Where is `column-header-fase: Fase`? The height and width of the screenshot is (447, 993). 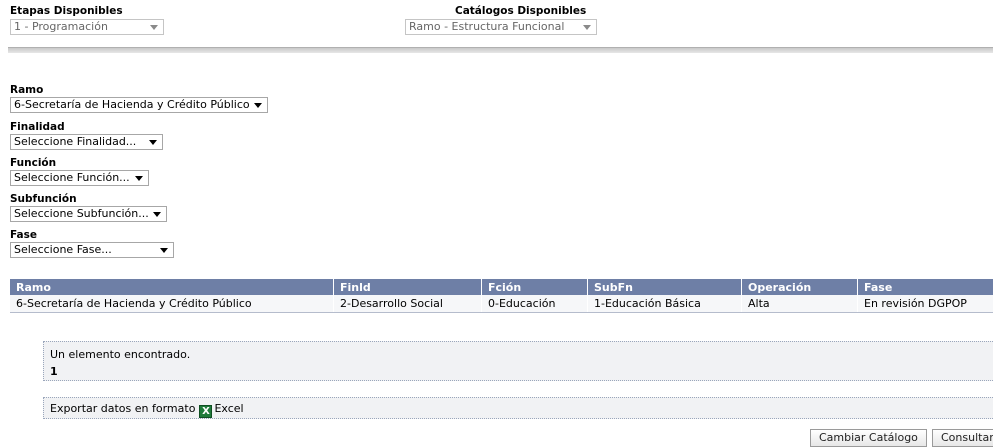 column-header-fase: Fase is located at coordinates (925, 287).